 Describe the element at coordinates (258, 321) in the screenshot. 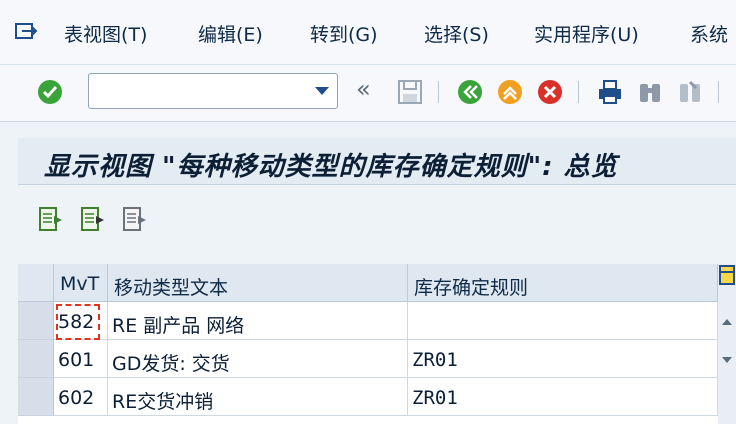

I see `cell-movement-type-text: RE 副产品 网络` at that location.